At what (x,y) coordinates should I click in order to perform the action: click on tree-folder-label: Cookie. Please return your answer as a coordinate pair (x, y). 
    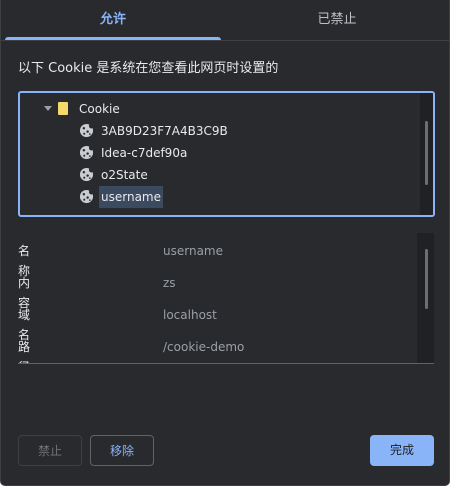
    Looking at the image, I should click on (99, 109).